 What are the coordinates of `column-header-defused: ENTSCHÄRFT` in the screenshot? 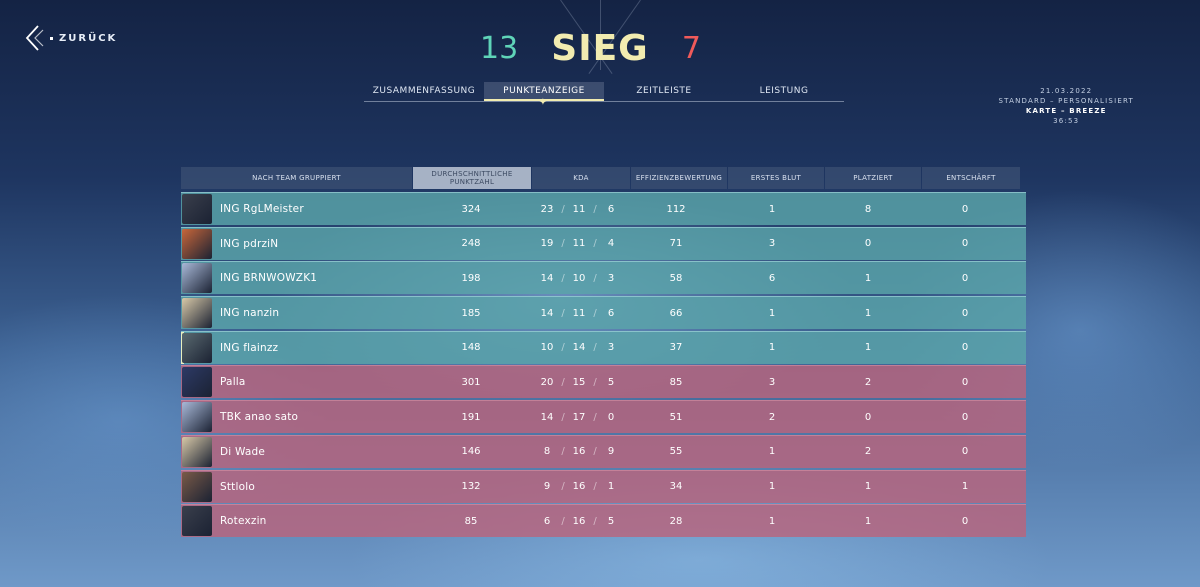 It's located at (971, 178).